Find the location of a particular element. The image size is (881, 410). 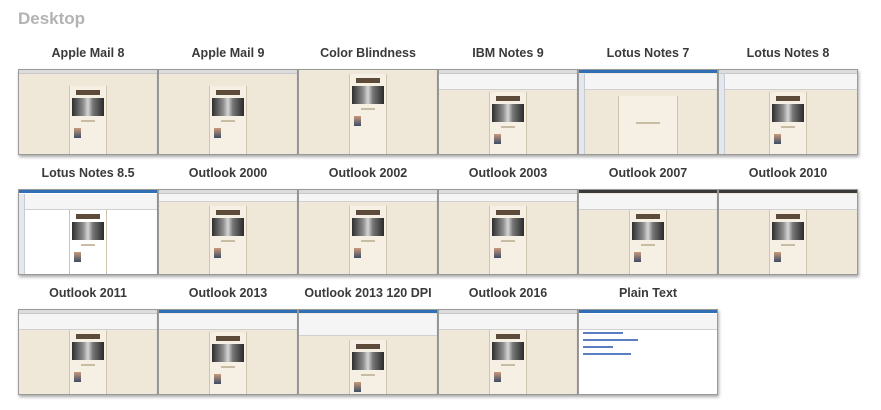

client-label: Lotus Notes 7 is located at coordinates (648, 53).